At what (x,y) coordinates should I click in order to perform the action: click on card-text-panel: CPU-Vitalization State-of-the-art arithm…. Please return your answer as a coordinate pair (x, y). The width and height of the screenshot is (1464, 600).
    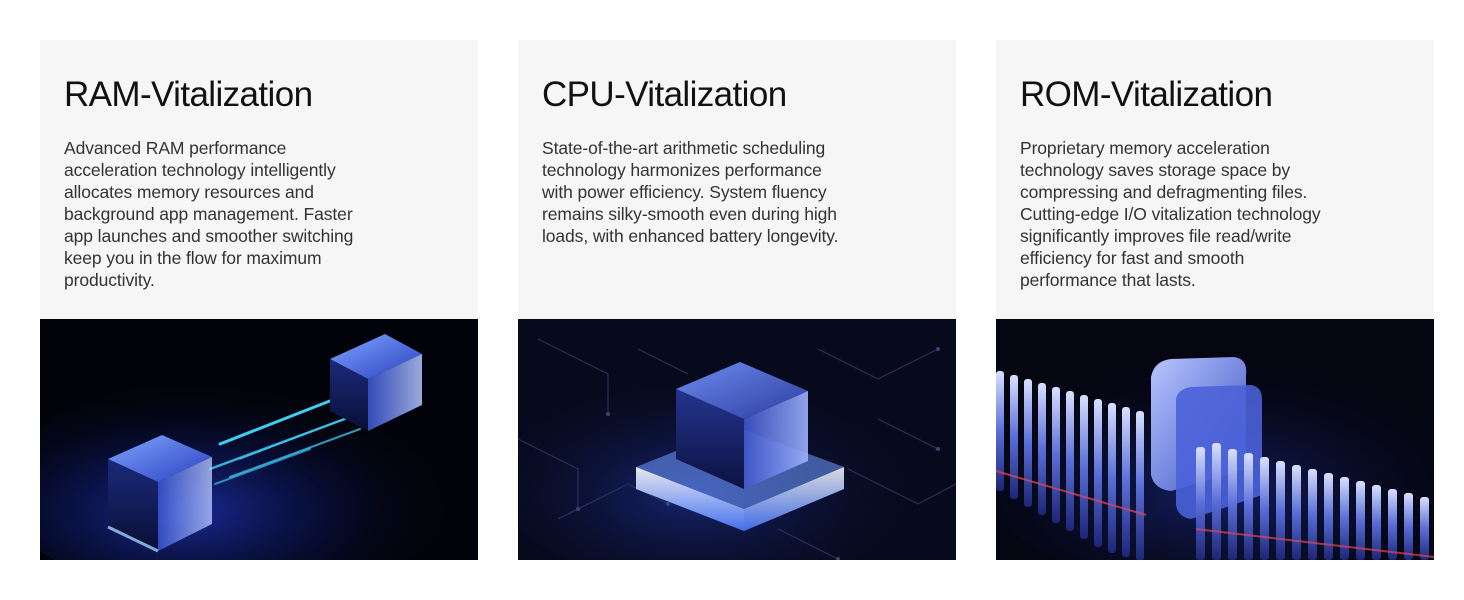
    Looking at the image, I should click on (737, 179).